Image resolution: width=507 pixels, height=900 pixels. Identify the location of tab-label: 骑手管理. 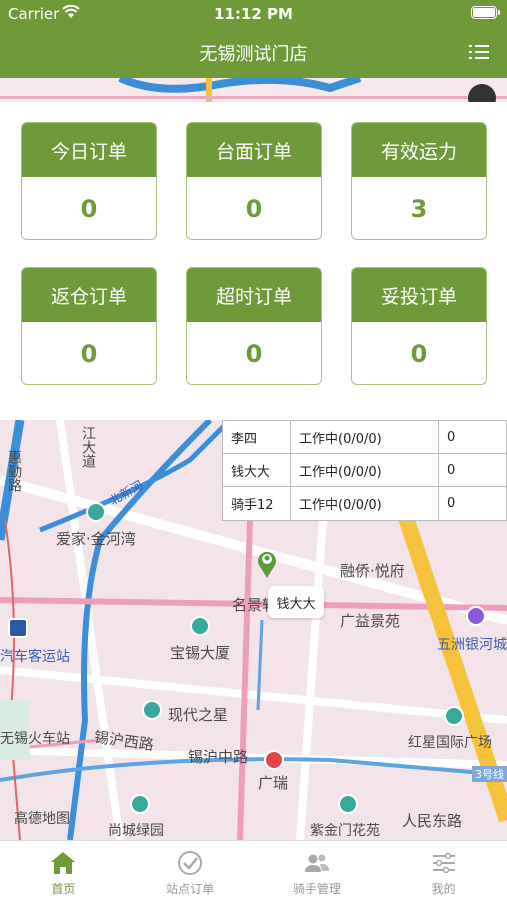
(316, 889).